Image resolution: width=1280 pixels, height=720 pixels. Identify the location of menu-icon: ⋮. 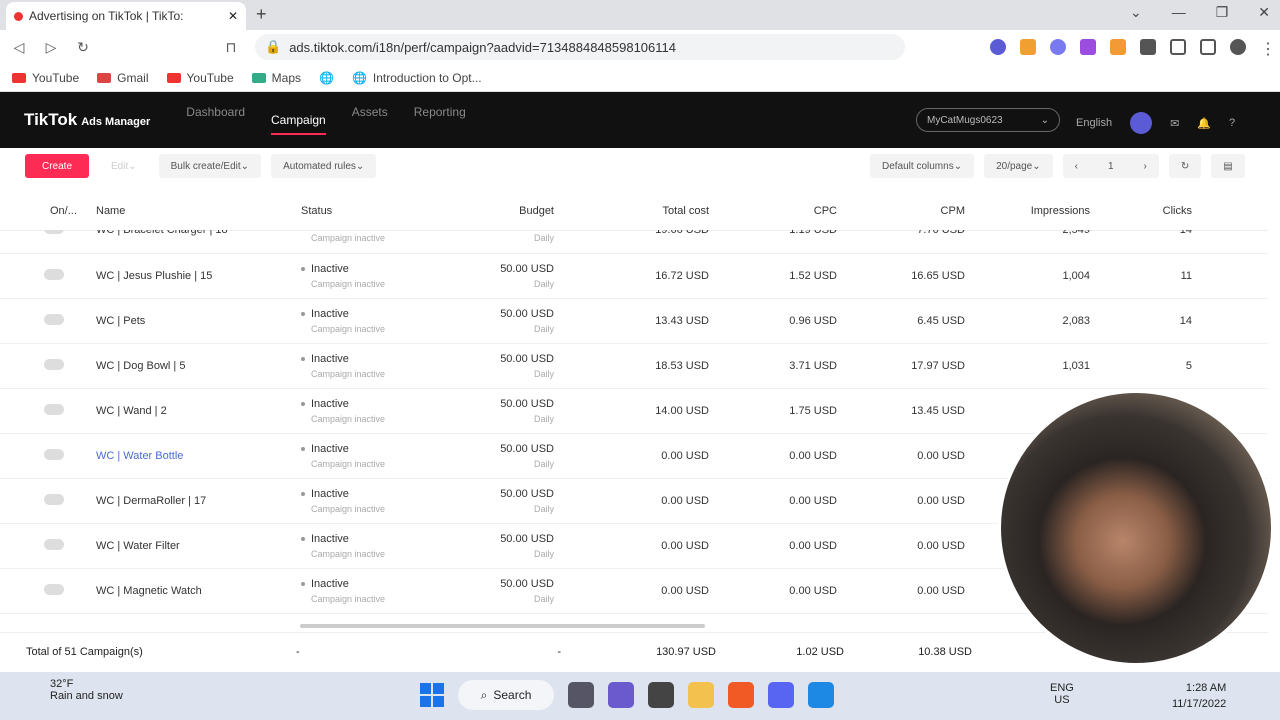
(1268, 48).